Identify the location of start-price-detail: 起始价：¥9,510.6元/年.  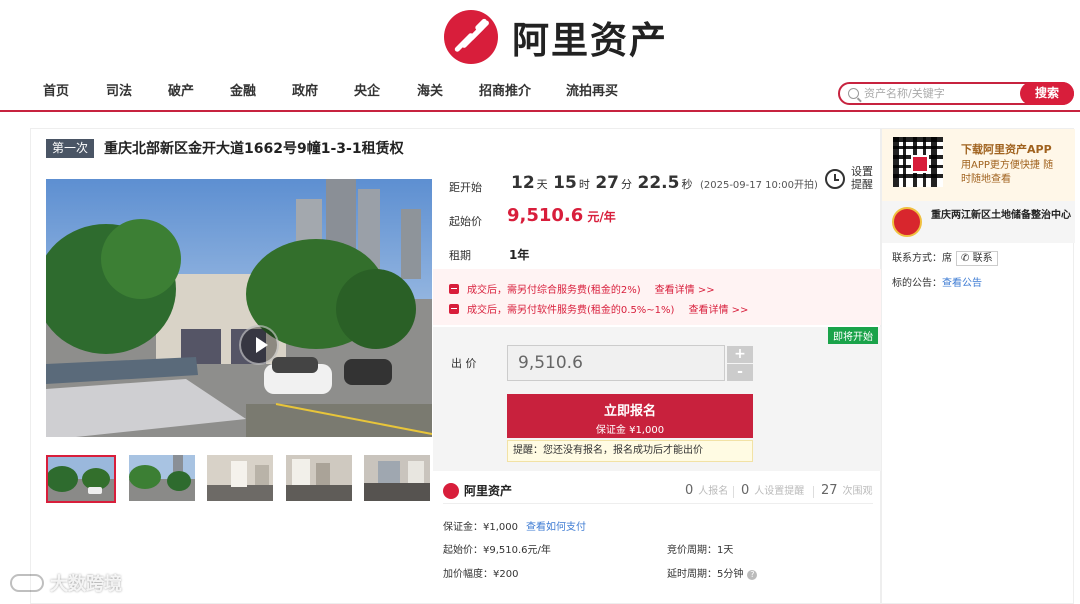
(497, 550).